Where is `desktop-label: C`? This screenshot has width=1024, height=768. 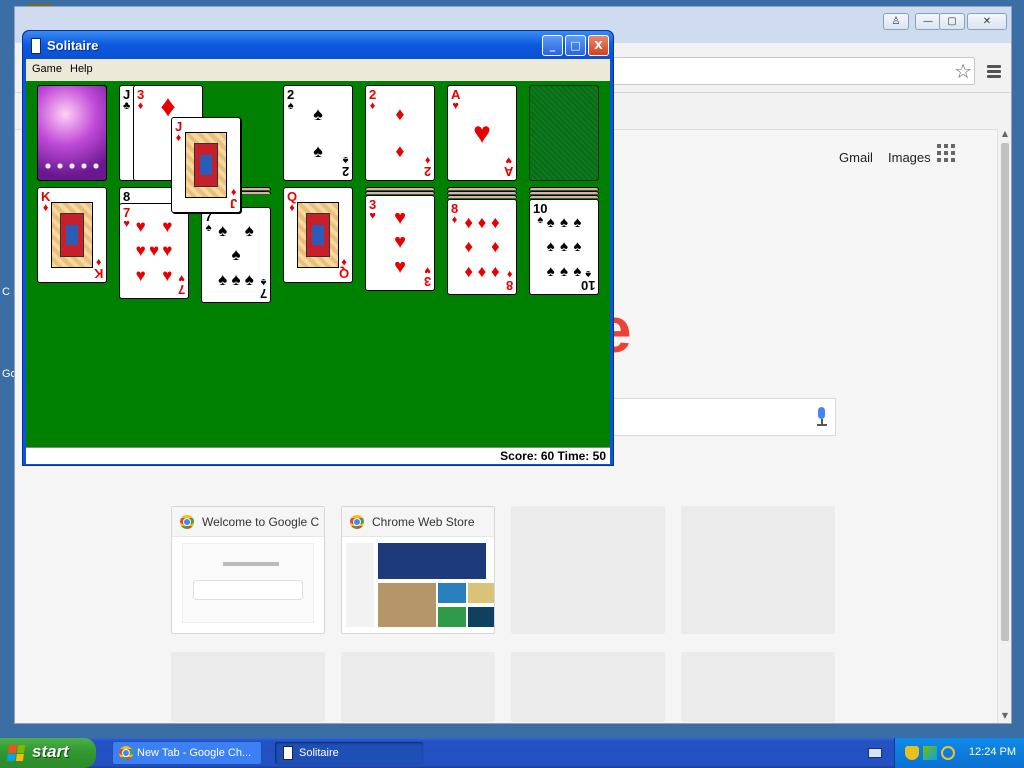
desktop-label: C is located at coordinates (6, 292).